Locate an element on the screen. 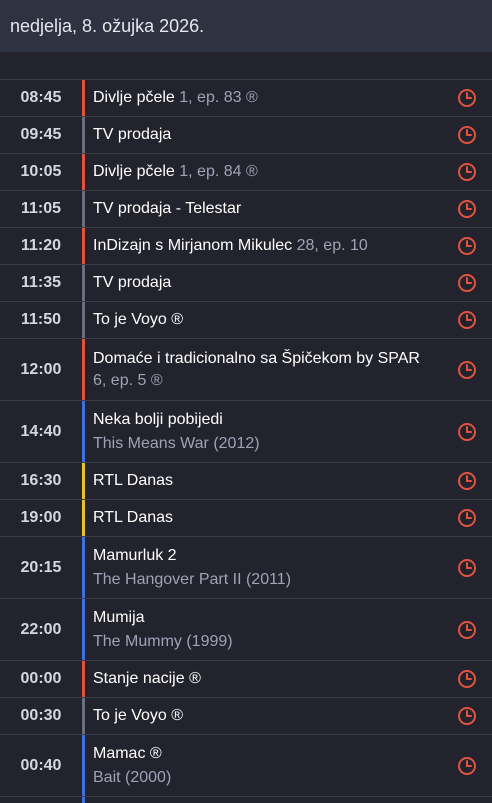  schedule-row: 00:30 To je Voyo ® is located at coordinates (246, 716).